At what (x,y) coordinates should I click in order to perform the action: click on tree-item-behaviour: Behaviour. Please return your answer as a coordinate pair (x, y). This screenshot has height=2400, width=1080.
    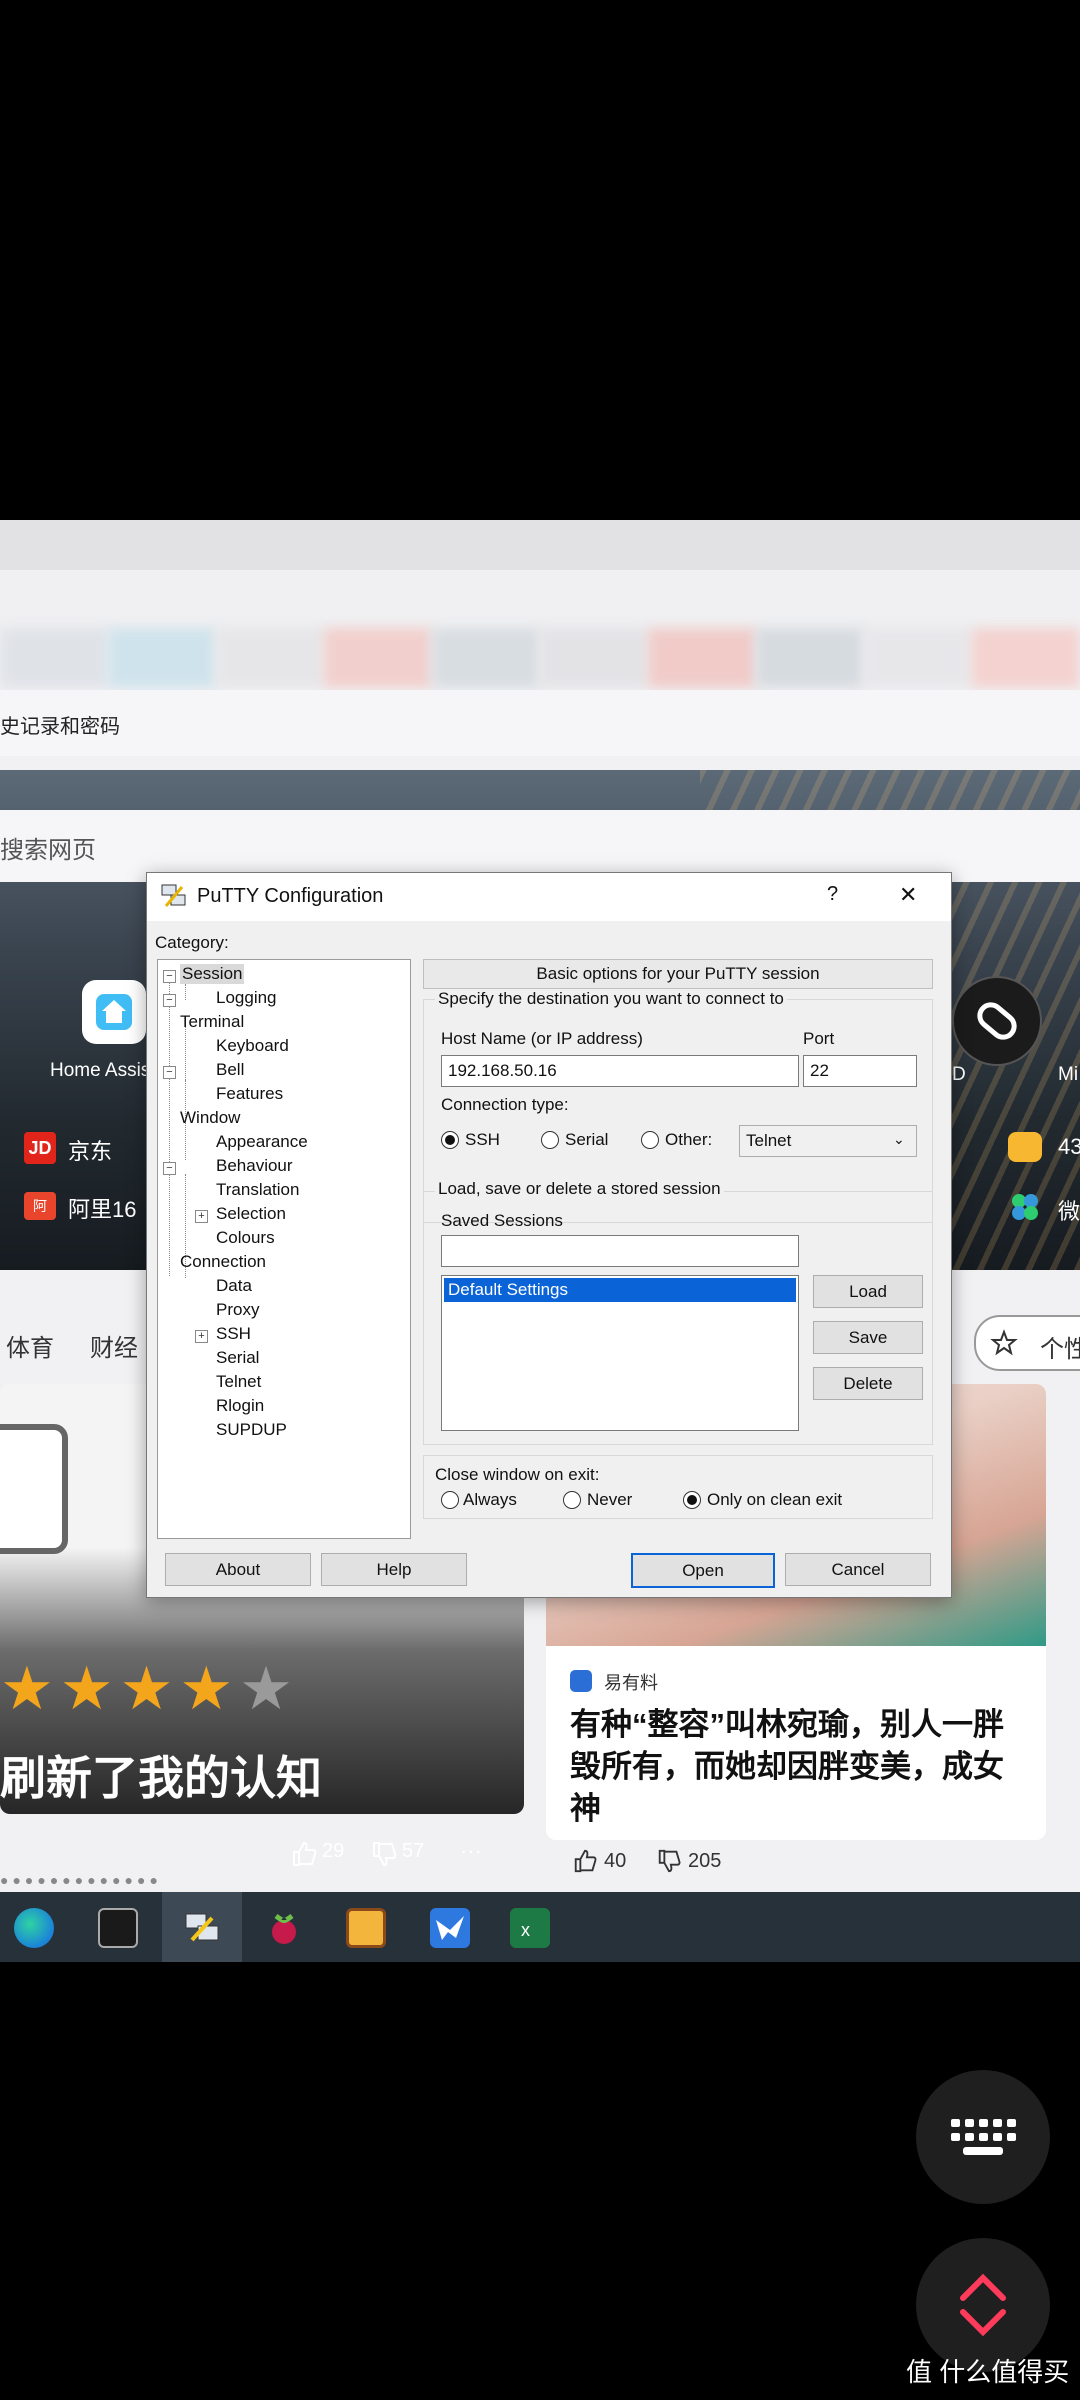
    Looking at the image, I should click on (254, 1166).